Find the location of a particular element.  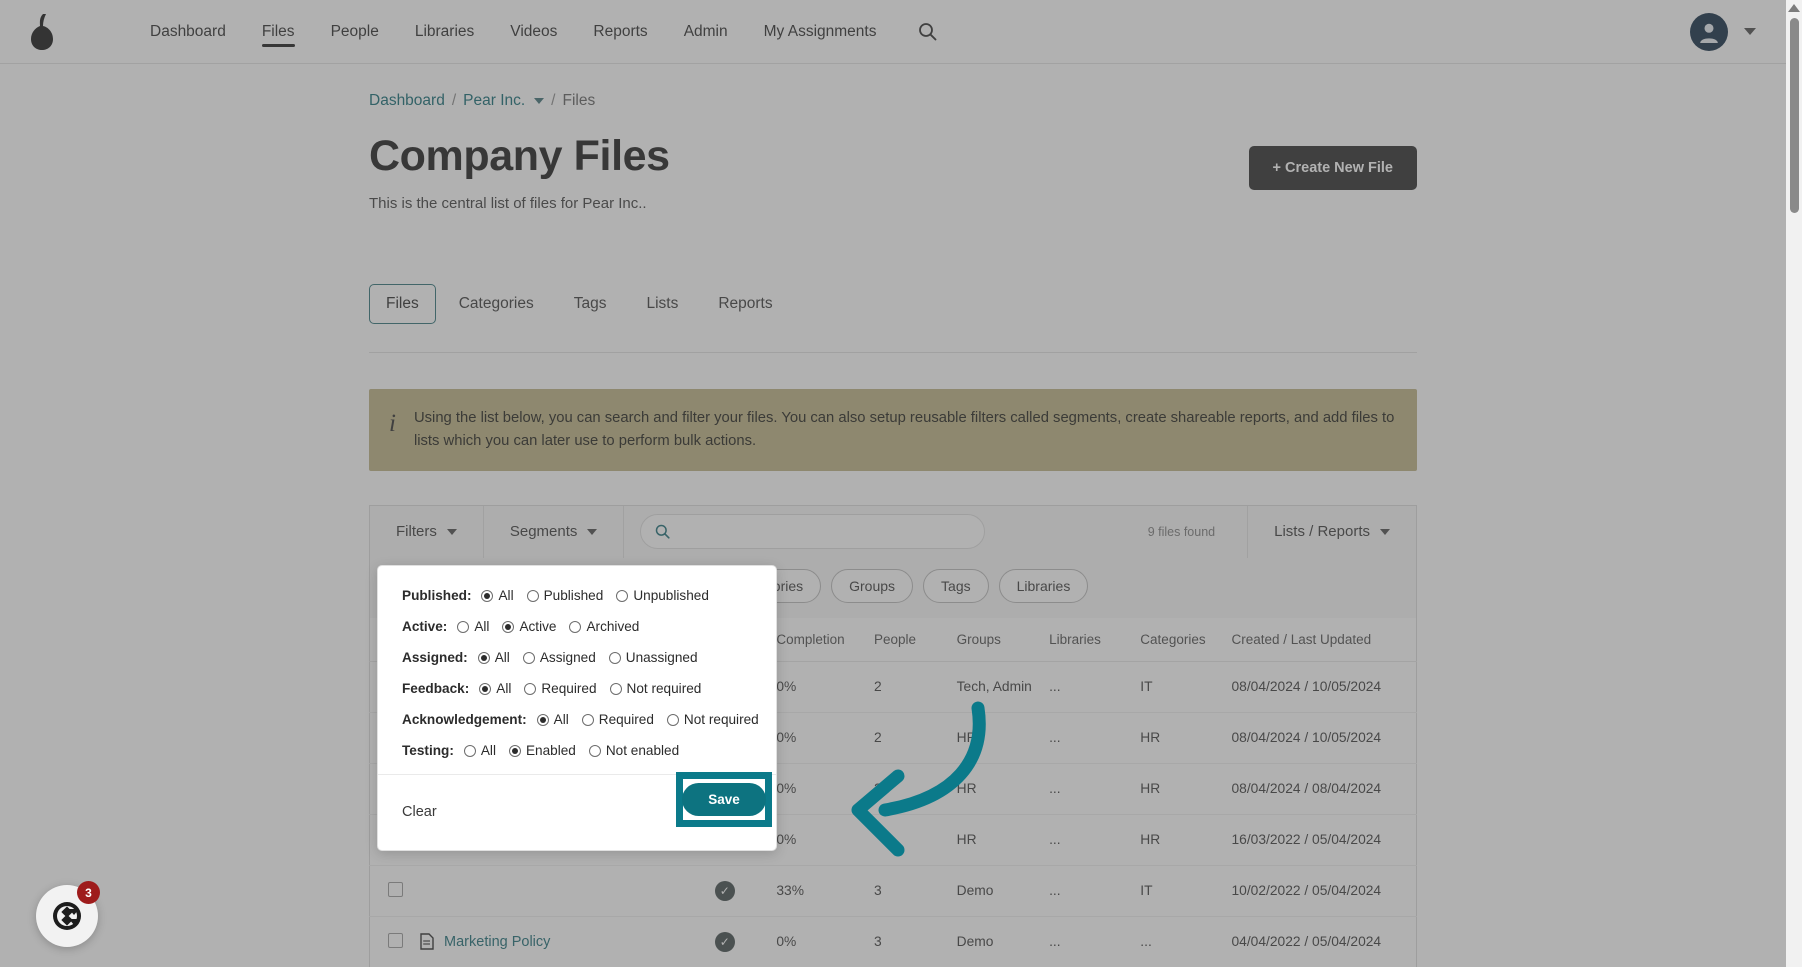

scrollbar-thumb is located at coordinates (1794, 115).